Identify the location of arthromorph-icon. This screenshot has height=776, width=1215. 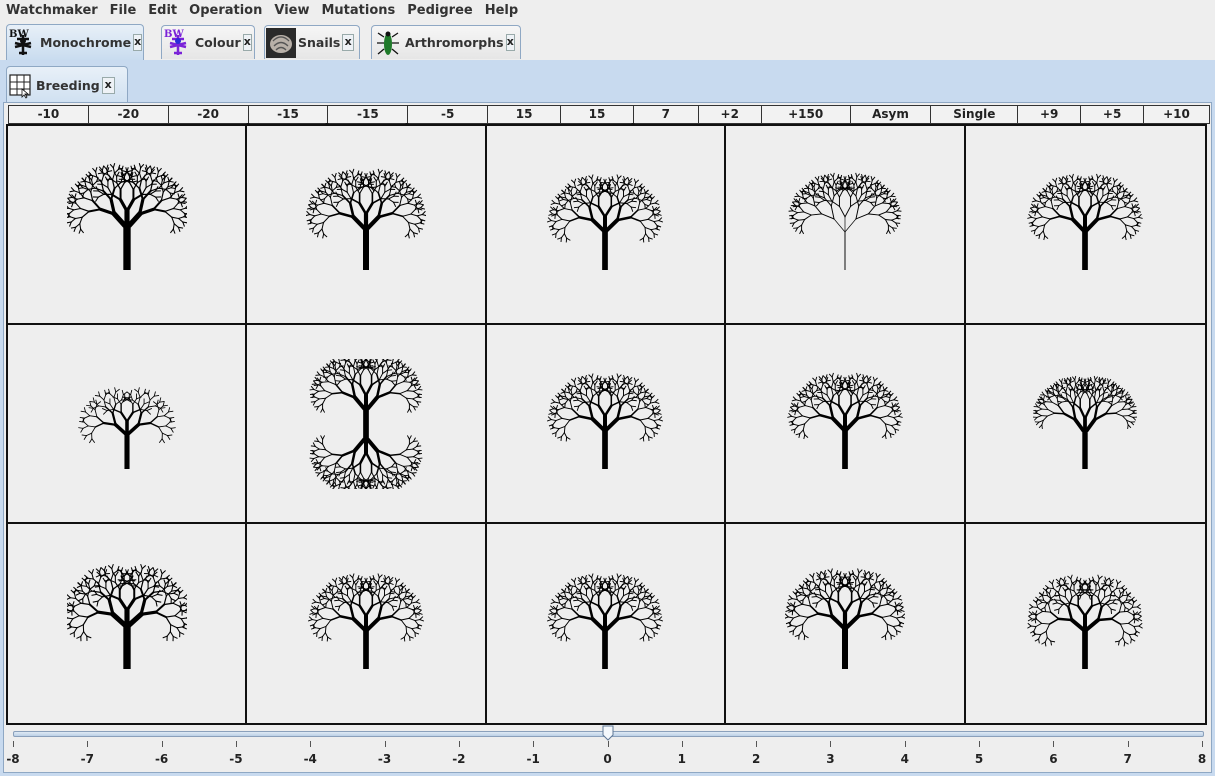
(388, 43).